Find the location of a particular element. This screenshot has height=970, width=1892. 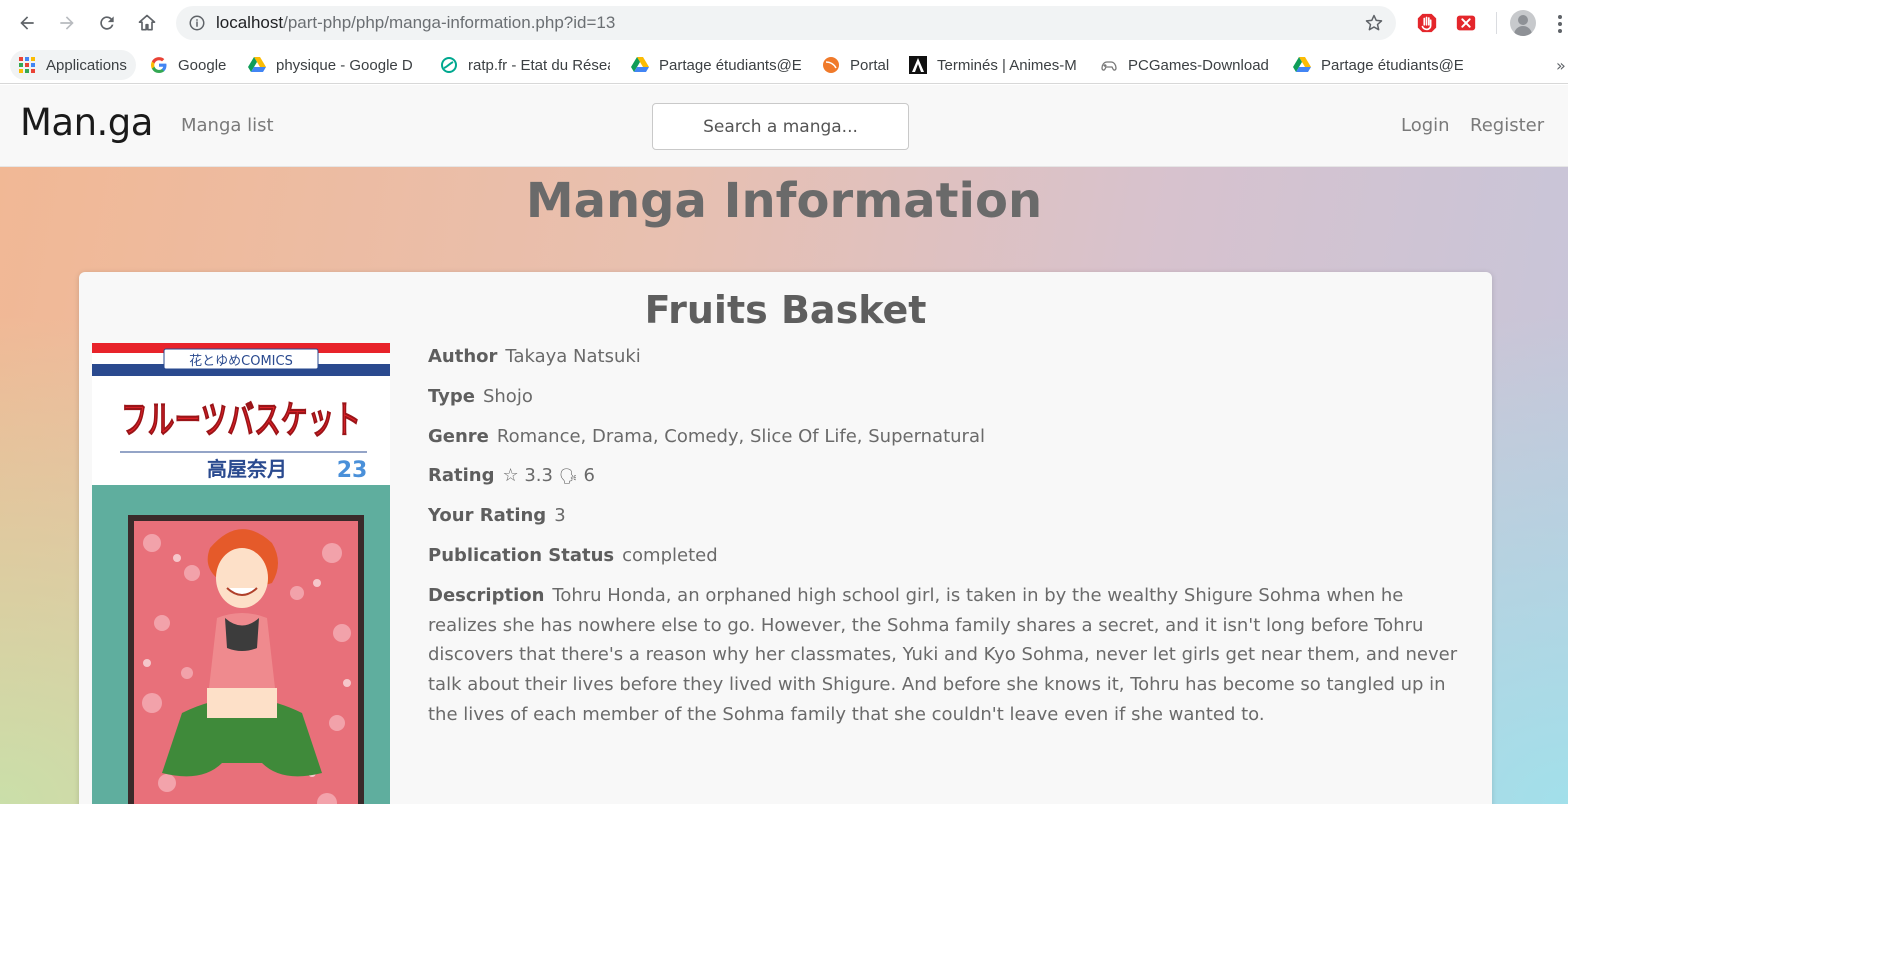

search-input is located at coordinates (780, 126).